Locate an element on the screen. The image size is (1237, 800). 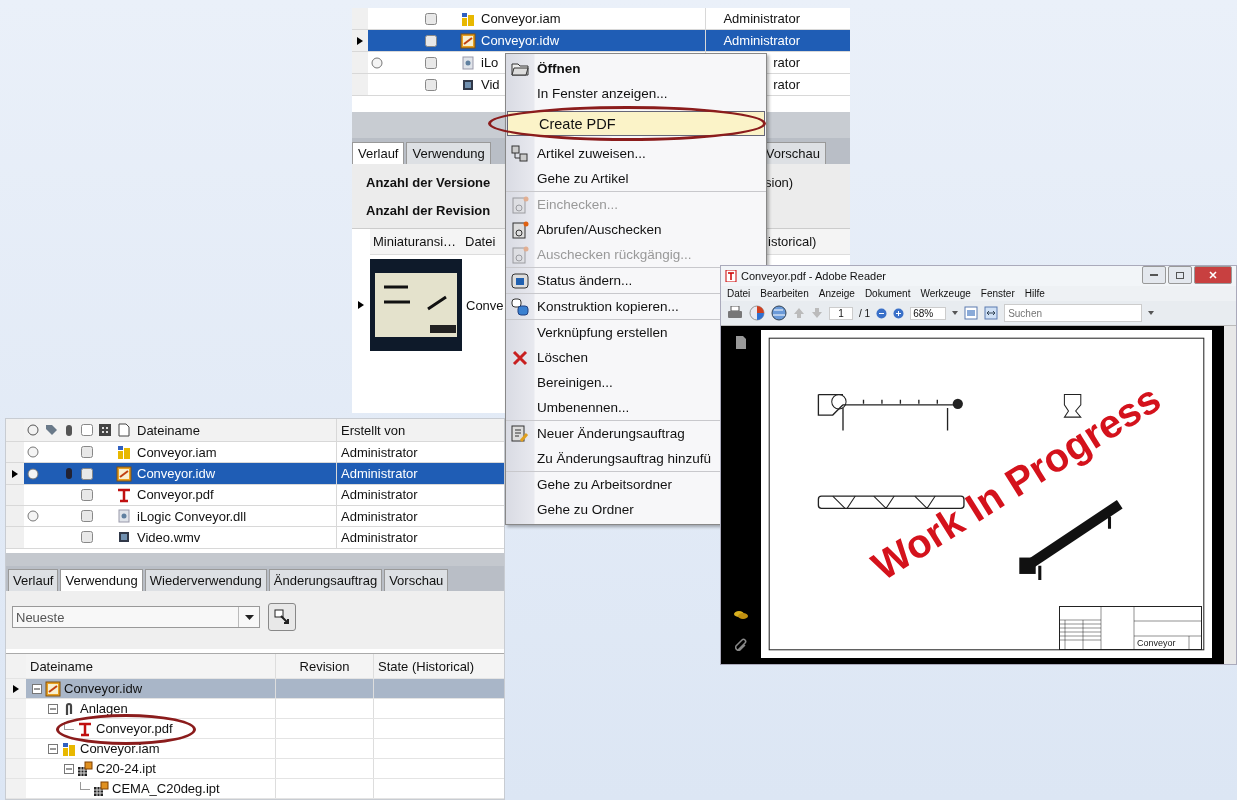
menu-item: Dokument is located at coordinates (887, 293).